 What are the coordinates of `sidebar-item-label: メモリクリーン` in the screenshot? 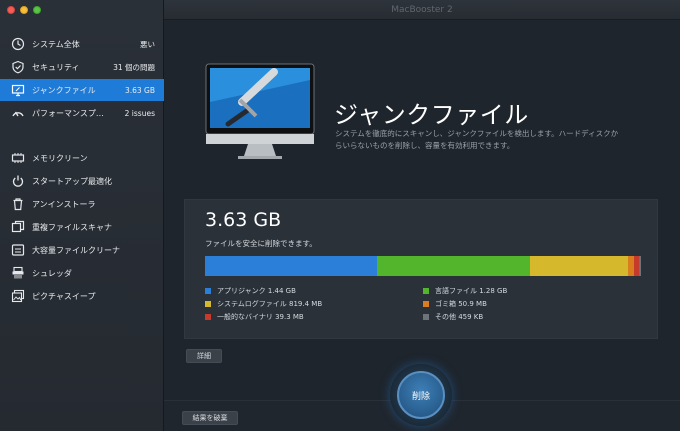 It's located at (60, 158).